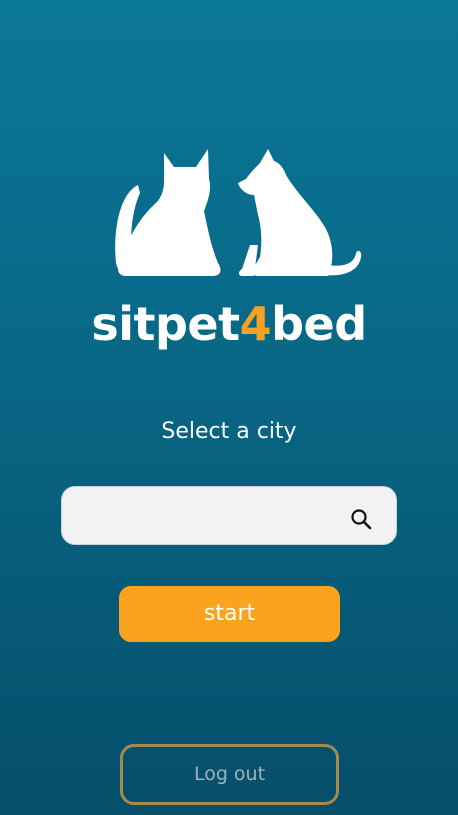 The width and height of the screenshot is (458, 815). What do you see at coordinates (208, 517) in the screenshot?
I see `city-search-input` at bounding box center [208, 517].